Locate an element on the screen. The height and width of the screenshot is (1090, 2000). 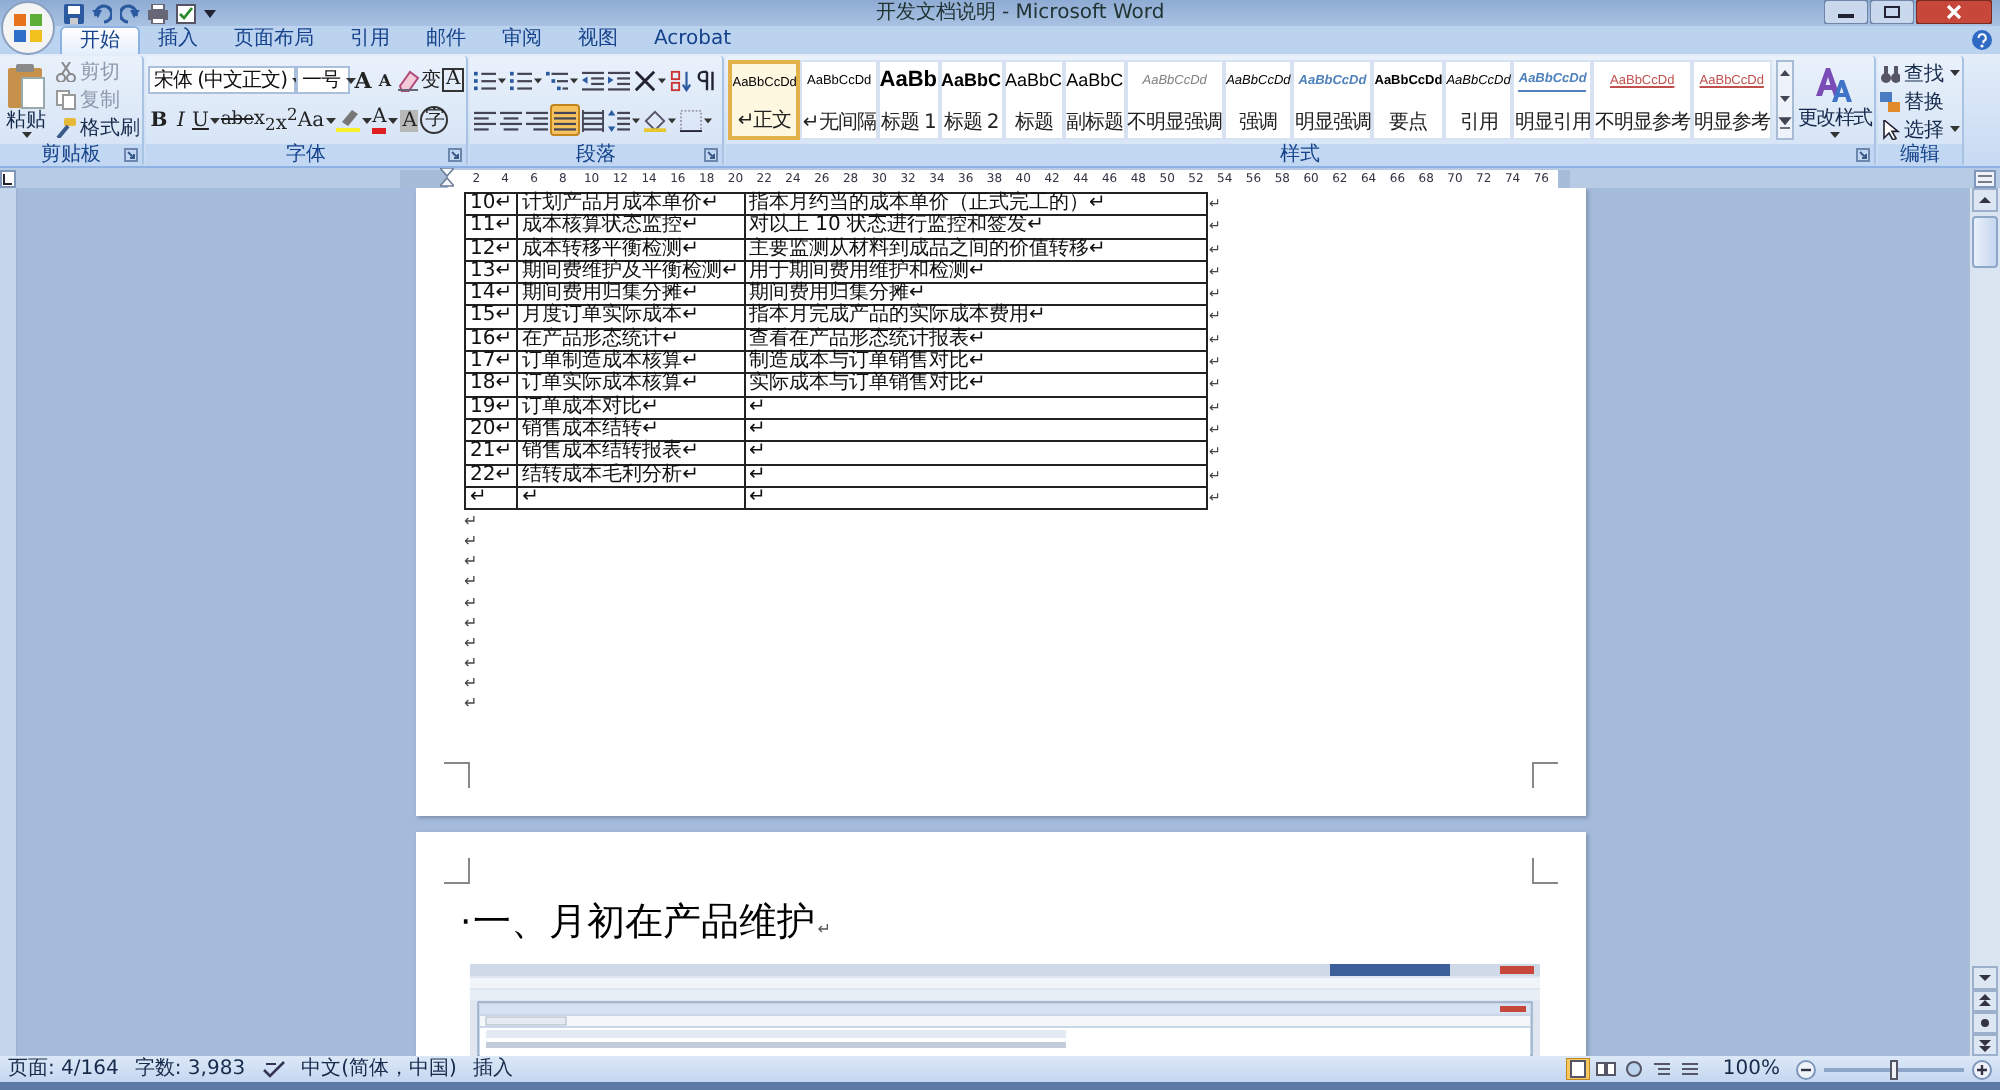
undo-icon is located at coordinates (102, 13).